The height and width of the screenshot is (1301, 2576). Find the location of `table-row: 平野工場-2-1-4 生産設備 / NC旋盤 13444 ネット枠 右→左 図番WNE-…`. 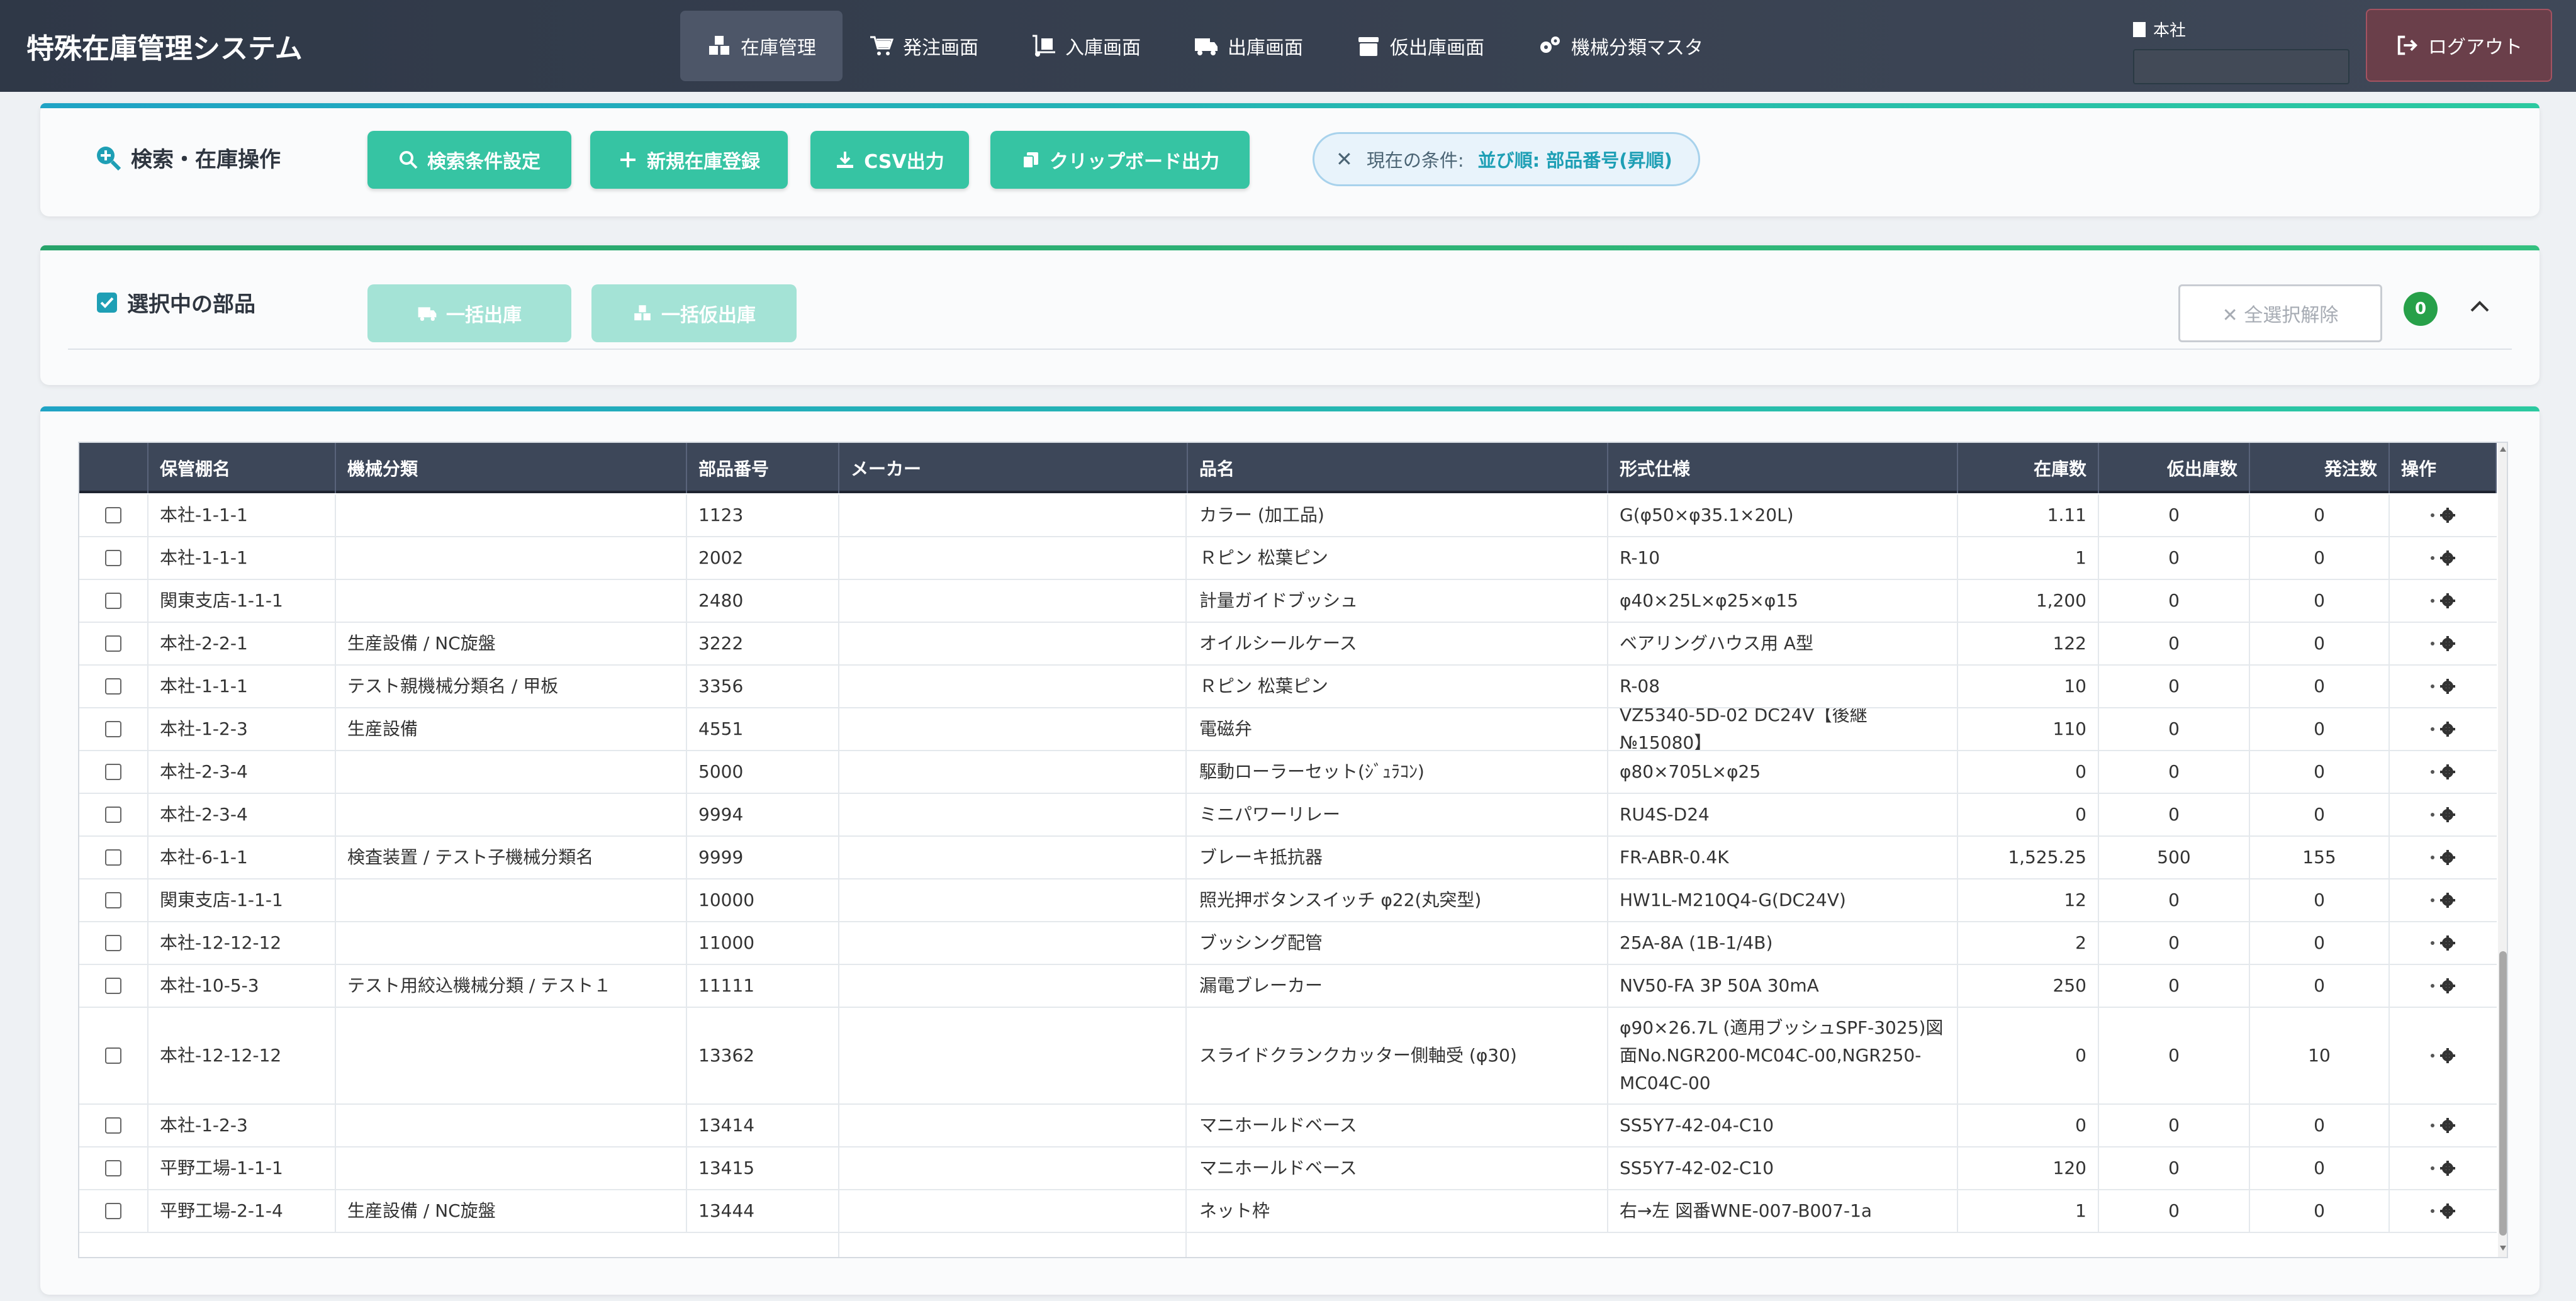

table-row: 平野工場-2-1-4 生産設備 / NC旋盤 13444 ネット枠 右→左 図番WNE-… is located at coordinates (1288, 1211).